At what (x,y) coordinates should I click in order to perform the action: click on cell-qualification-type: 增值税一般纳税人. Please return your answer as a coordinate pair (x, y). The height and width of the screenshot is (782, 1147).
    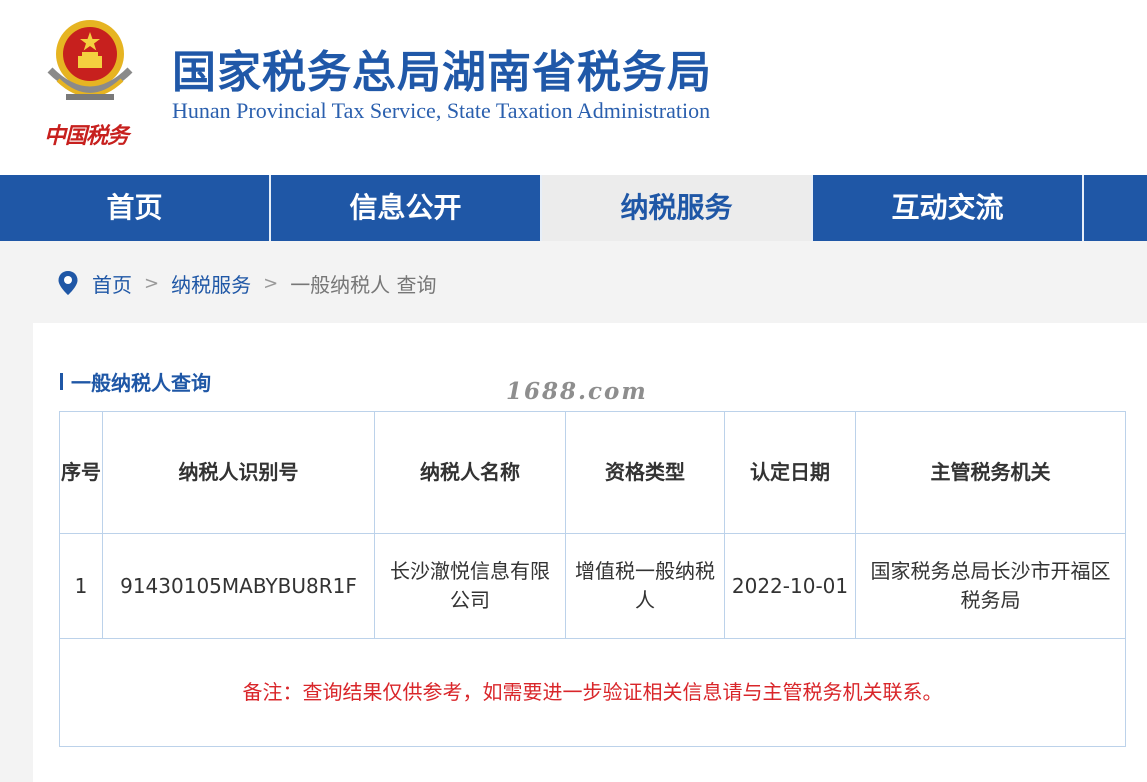
    Looking at the image, I should click on (645, 586).